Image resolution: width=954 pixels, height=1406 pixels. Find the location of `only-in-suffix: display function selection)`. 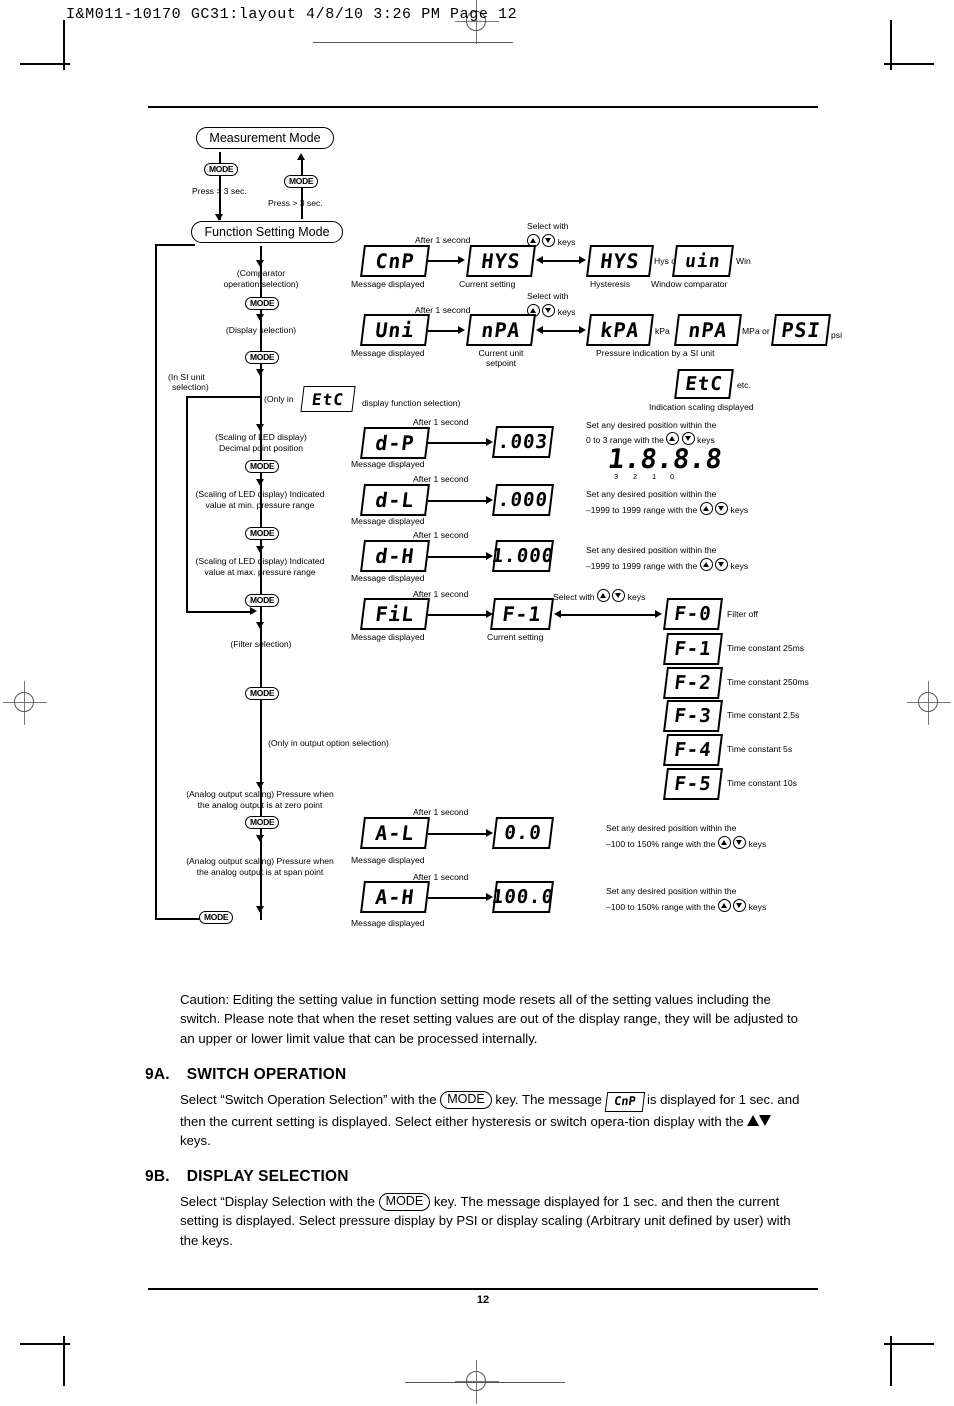

only-in-suffix: display function selection) is located at coordinates (411, 403).